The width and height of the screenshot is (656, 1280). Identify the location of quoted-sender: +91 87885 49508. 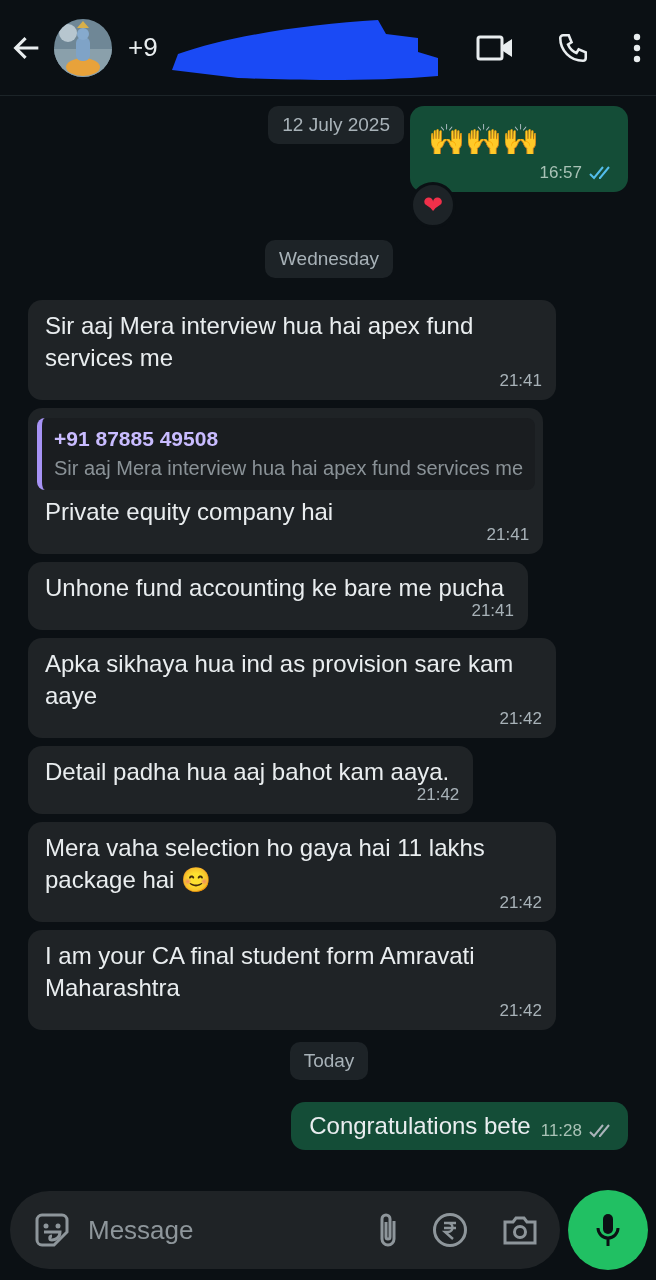
(137, 439).